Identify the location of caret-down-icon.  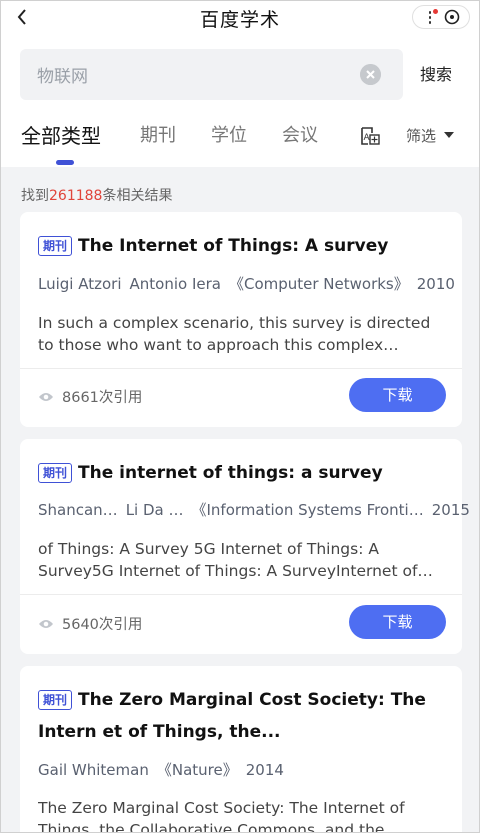
(449, 135).